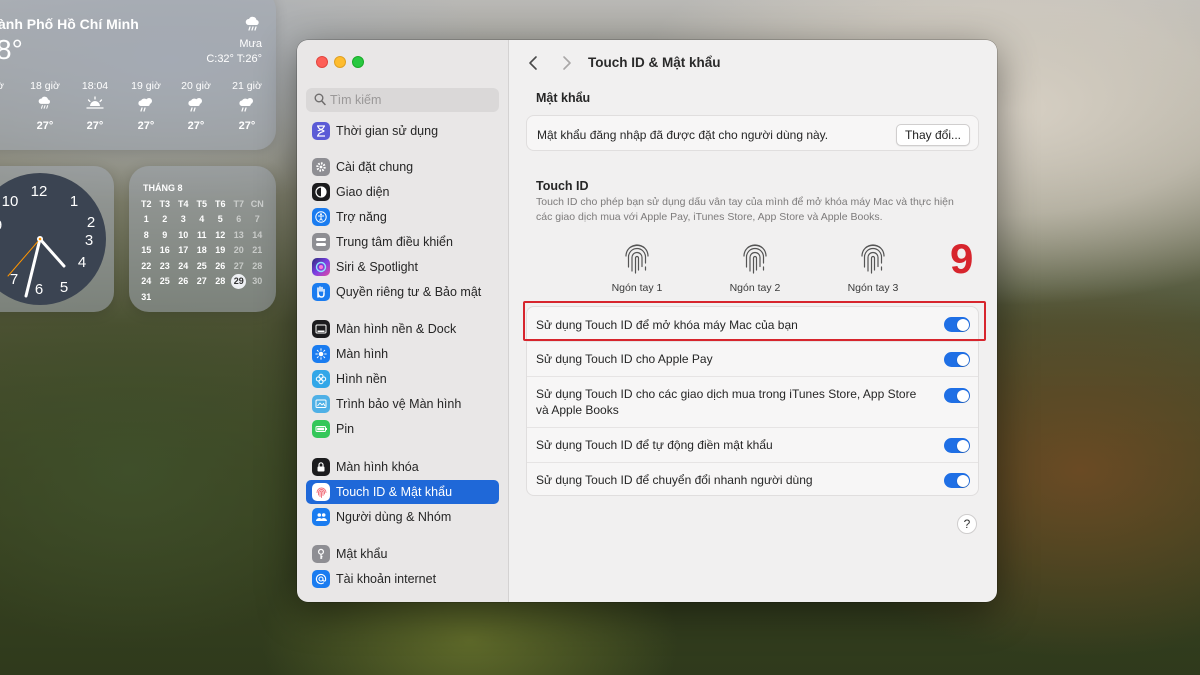 This screenshot has height=675, width=1200. I want to click on sidebar-item-general: Cài đặt chung, so click(402, 167).